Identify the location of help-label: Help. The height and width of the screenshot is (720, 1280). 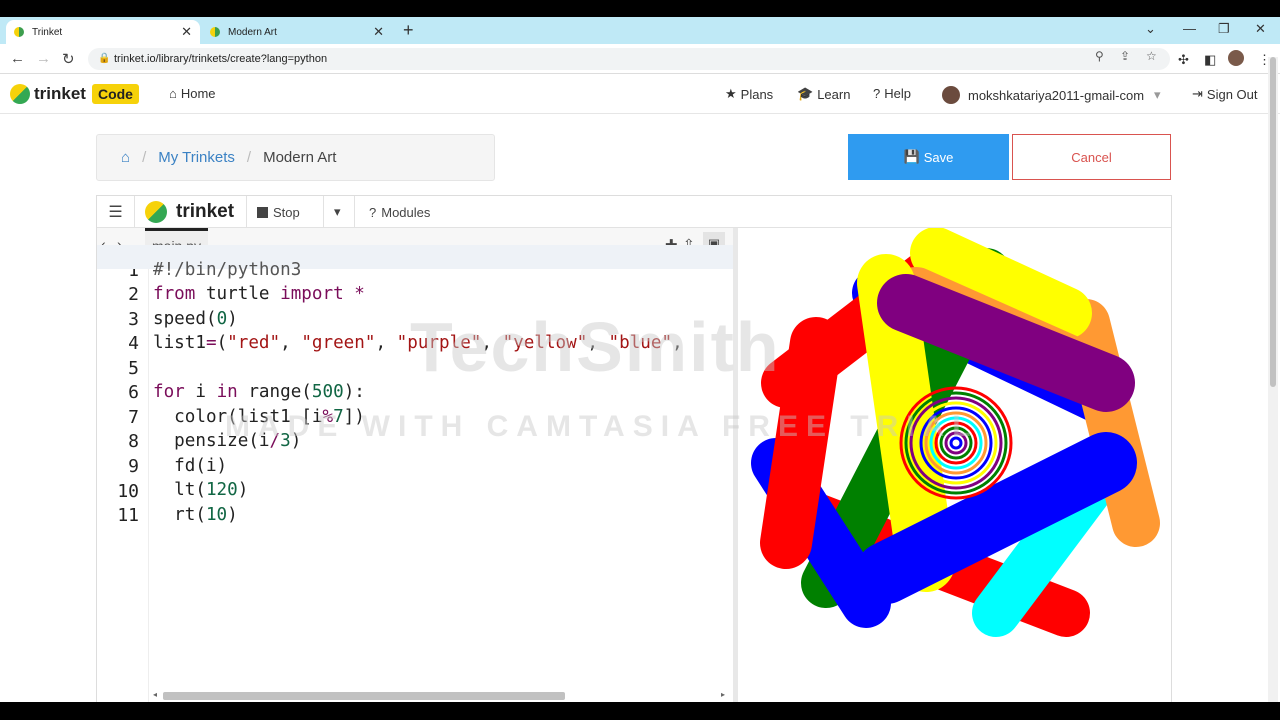
(897, 93).